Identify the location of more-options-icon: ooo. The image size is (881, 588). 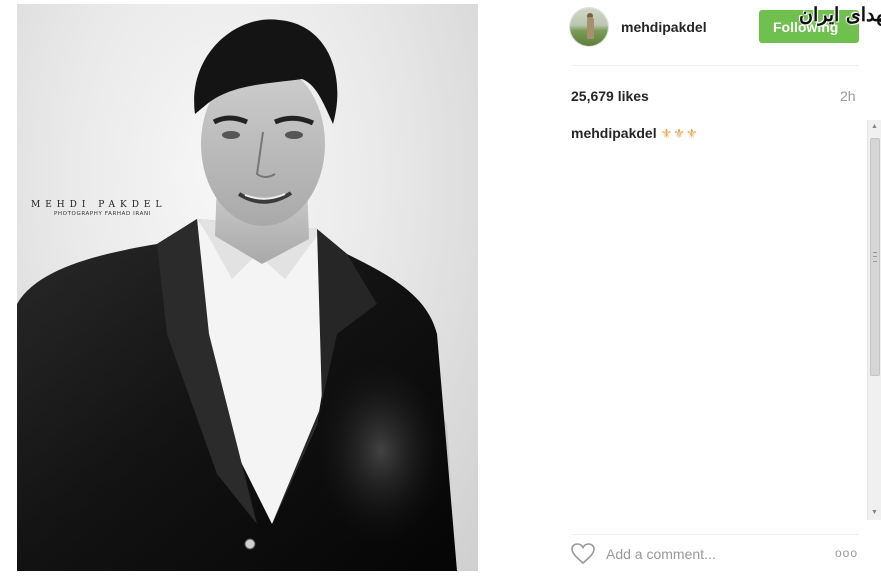
(846, 553).